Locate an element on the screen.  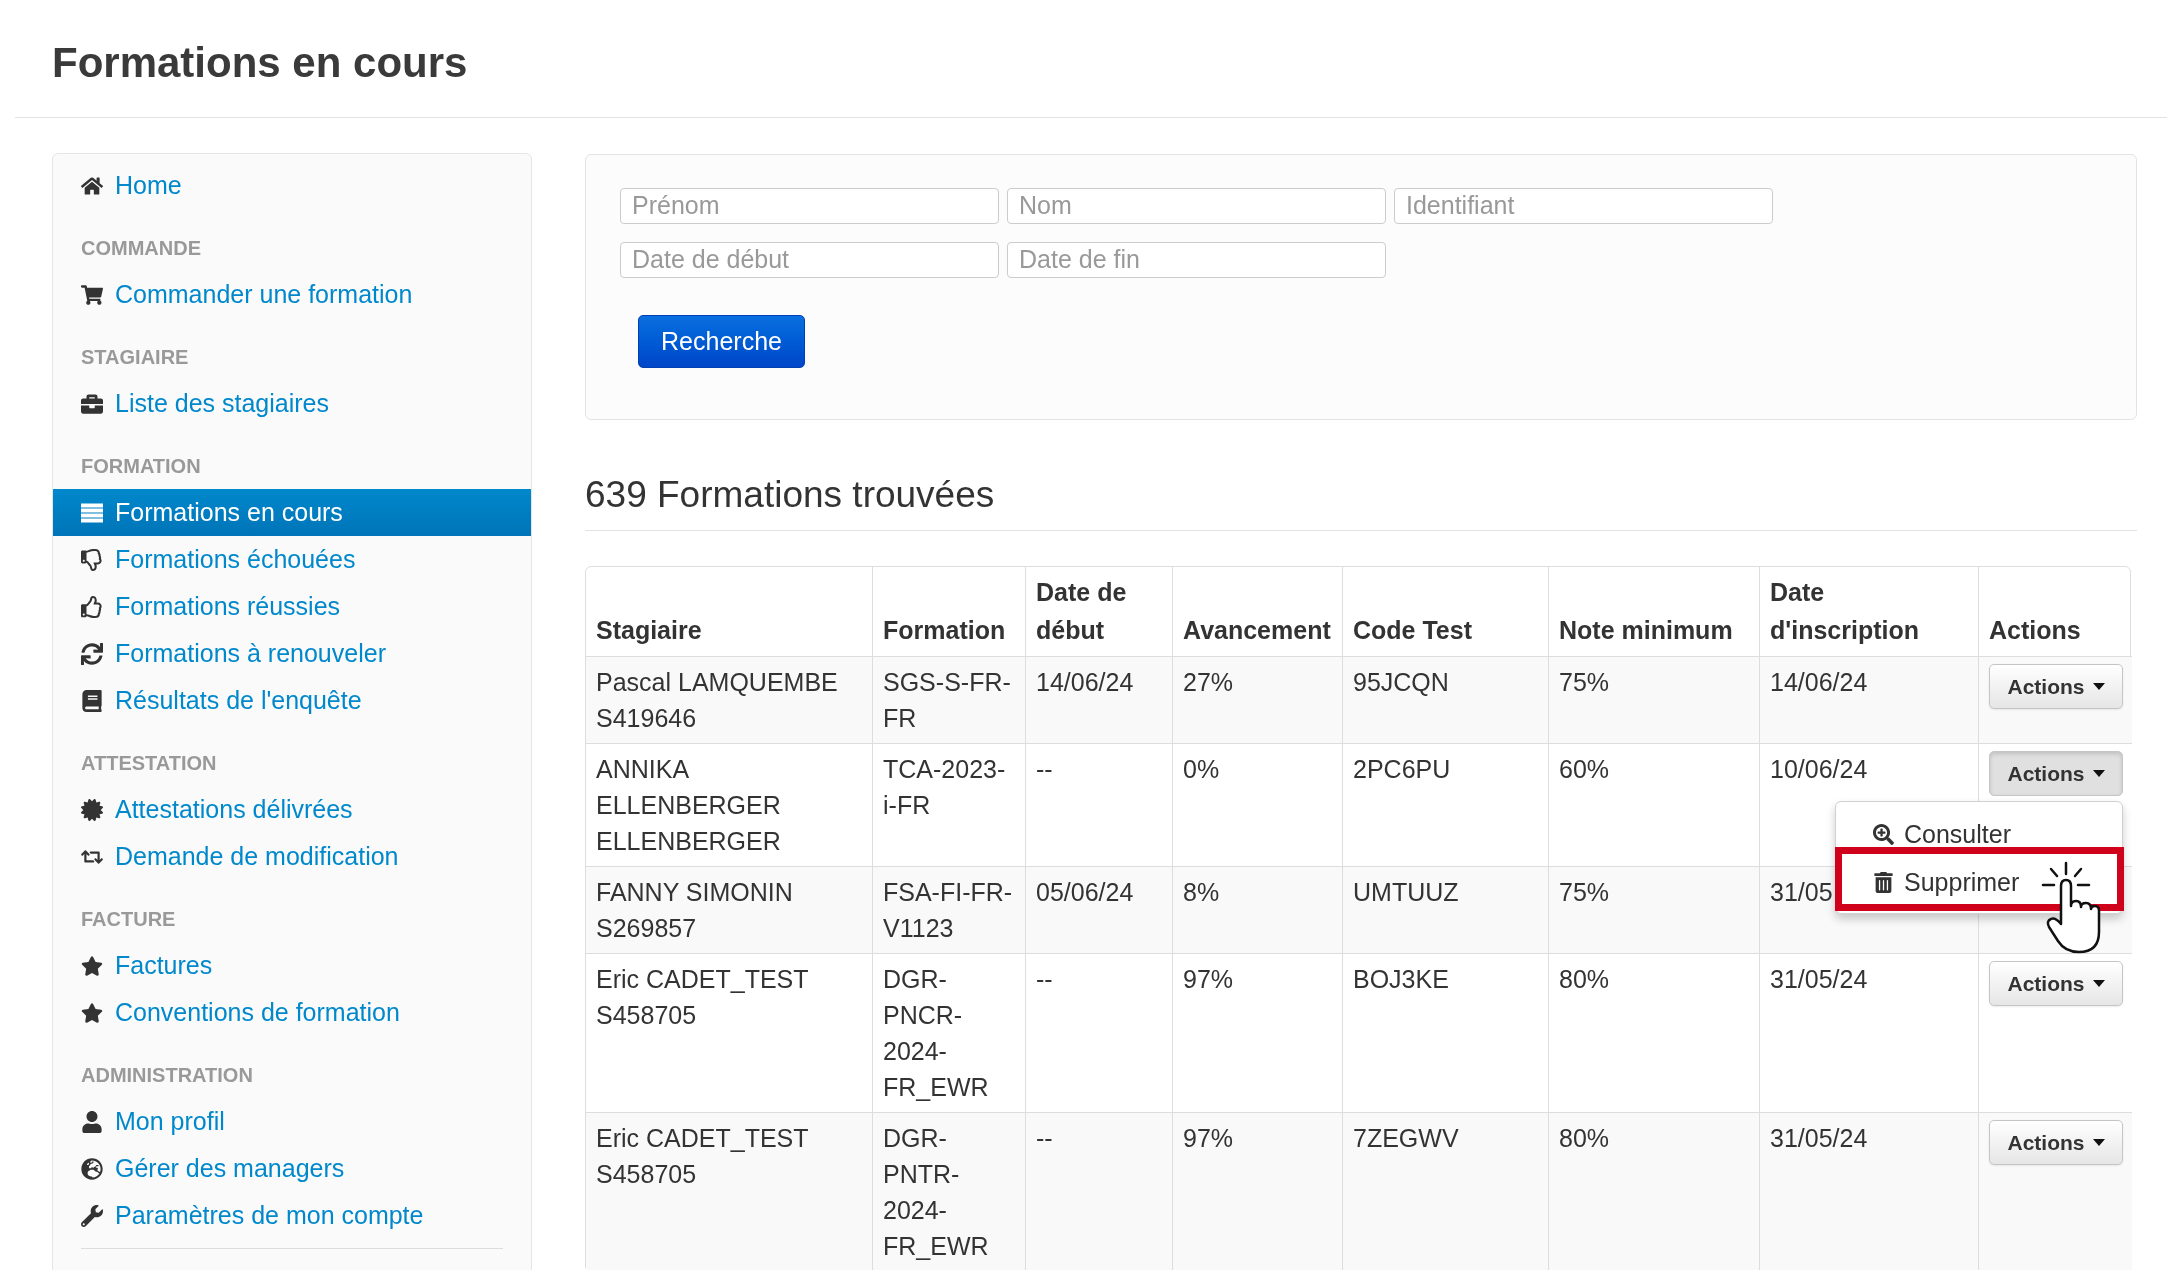
column-header: Formation is located at coordinates (944, 629).